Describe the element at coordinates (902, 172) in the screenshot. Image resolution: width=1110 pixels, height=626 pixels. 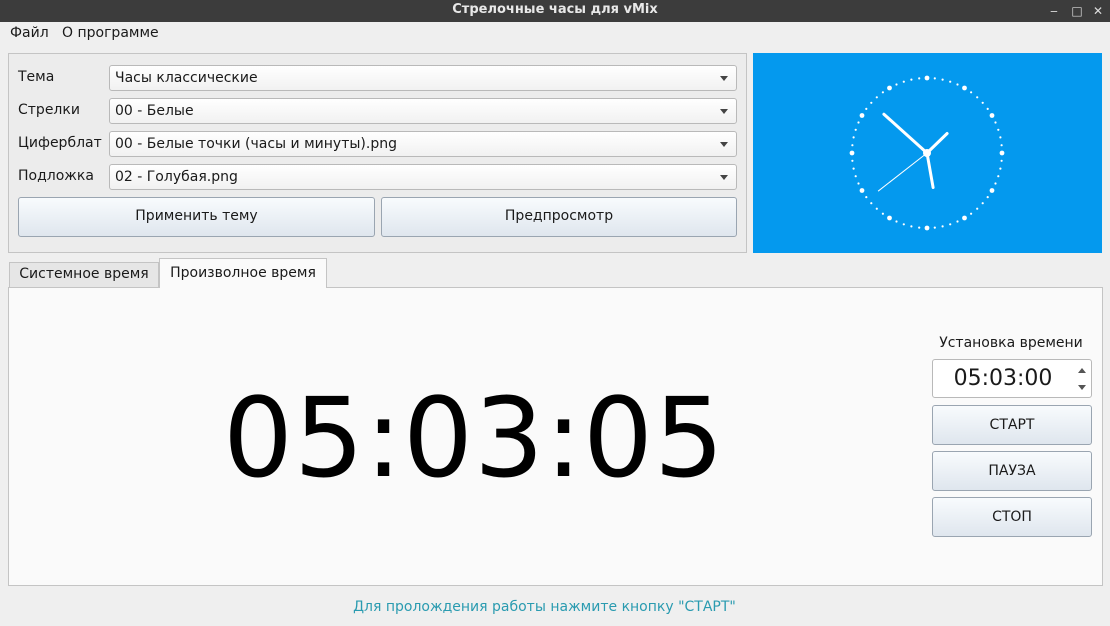
I see `second-hand` at that location.